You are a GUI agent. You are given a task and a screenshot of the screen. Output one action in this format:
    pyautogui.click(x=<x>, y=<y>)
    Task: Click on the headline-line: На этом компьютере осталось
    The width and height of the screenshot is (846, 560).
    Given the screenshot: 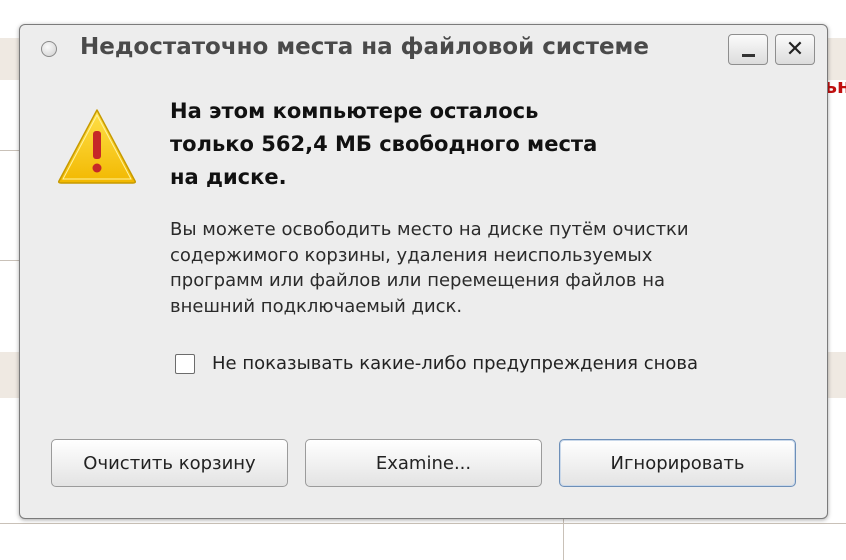 What is the action you would take?
    pyautogui.click(x=354, y=111)
    